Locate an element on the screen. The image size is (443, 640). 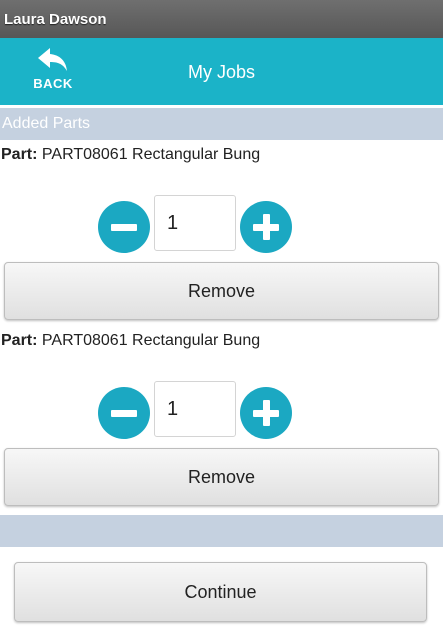
status-bar: Laura Dawson is located at coordinates (221, 19).